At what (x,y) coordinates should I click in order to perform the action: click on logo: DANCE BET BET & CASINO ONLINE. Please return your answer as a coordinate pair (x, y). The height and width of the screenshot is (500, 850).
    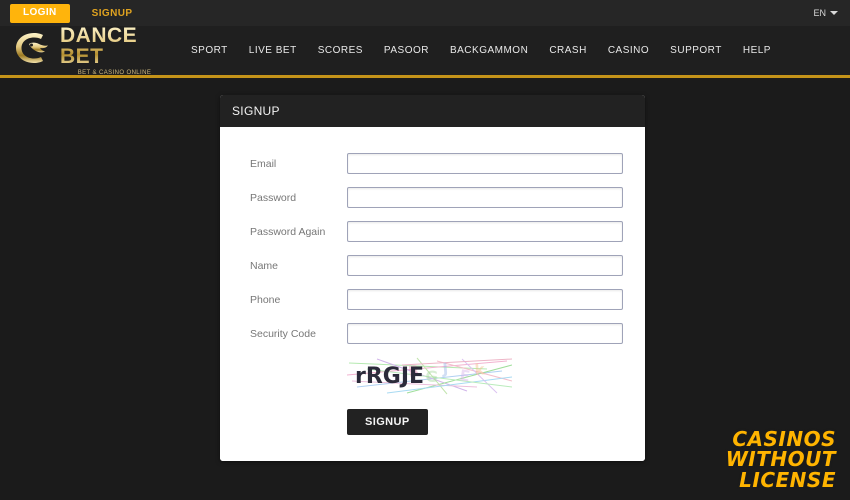
    Looking at the image, I should click on (91, 50).